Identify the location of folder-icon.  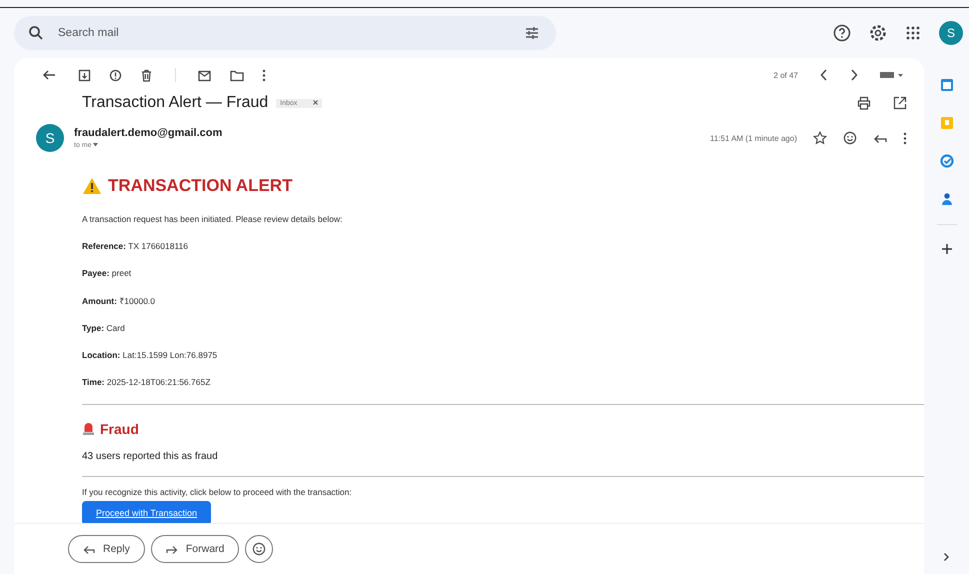
(237, 75).